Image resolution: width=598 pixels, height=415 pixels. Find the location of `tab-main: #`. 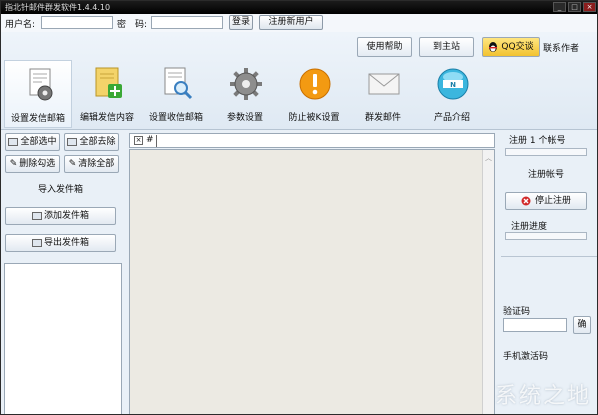

tab-main: # is located at coordinates (150, 140).